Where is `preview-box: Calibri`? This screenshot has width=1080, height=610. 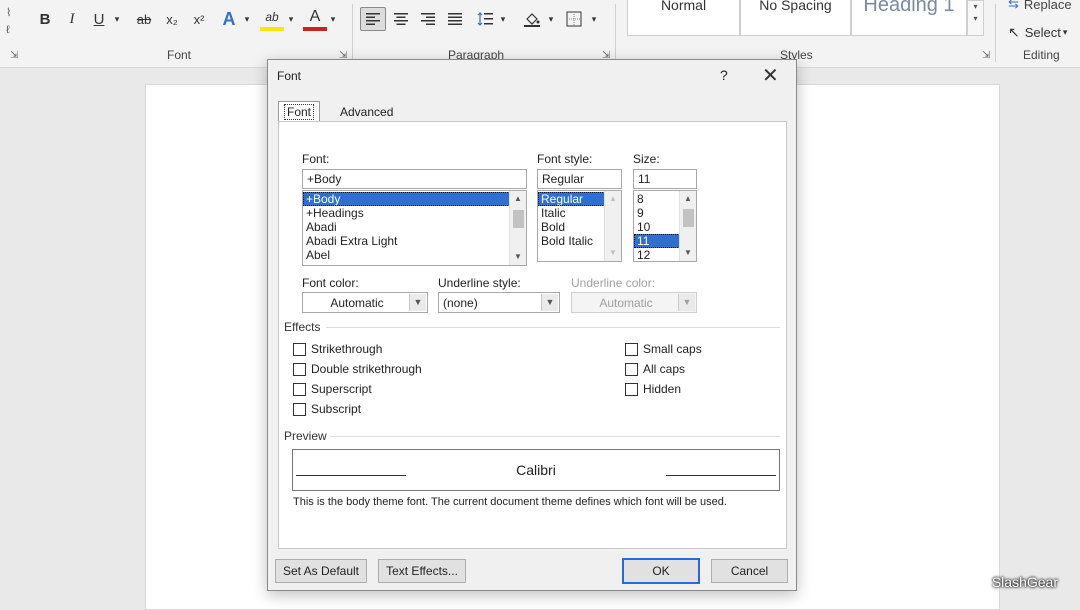
preview-box: Calibri is located at coordinates (536, 470).